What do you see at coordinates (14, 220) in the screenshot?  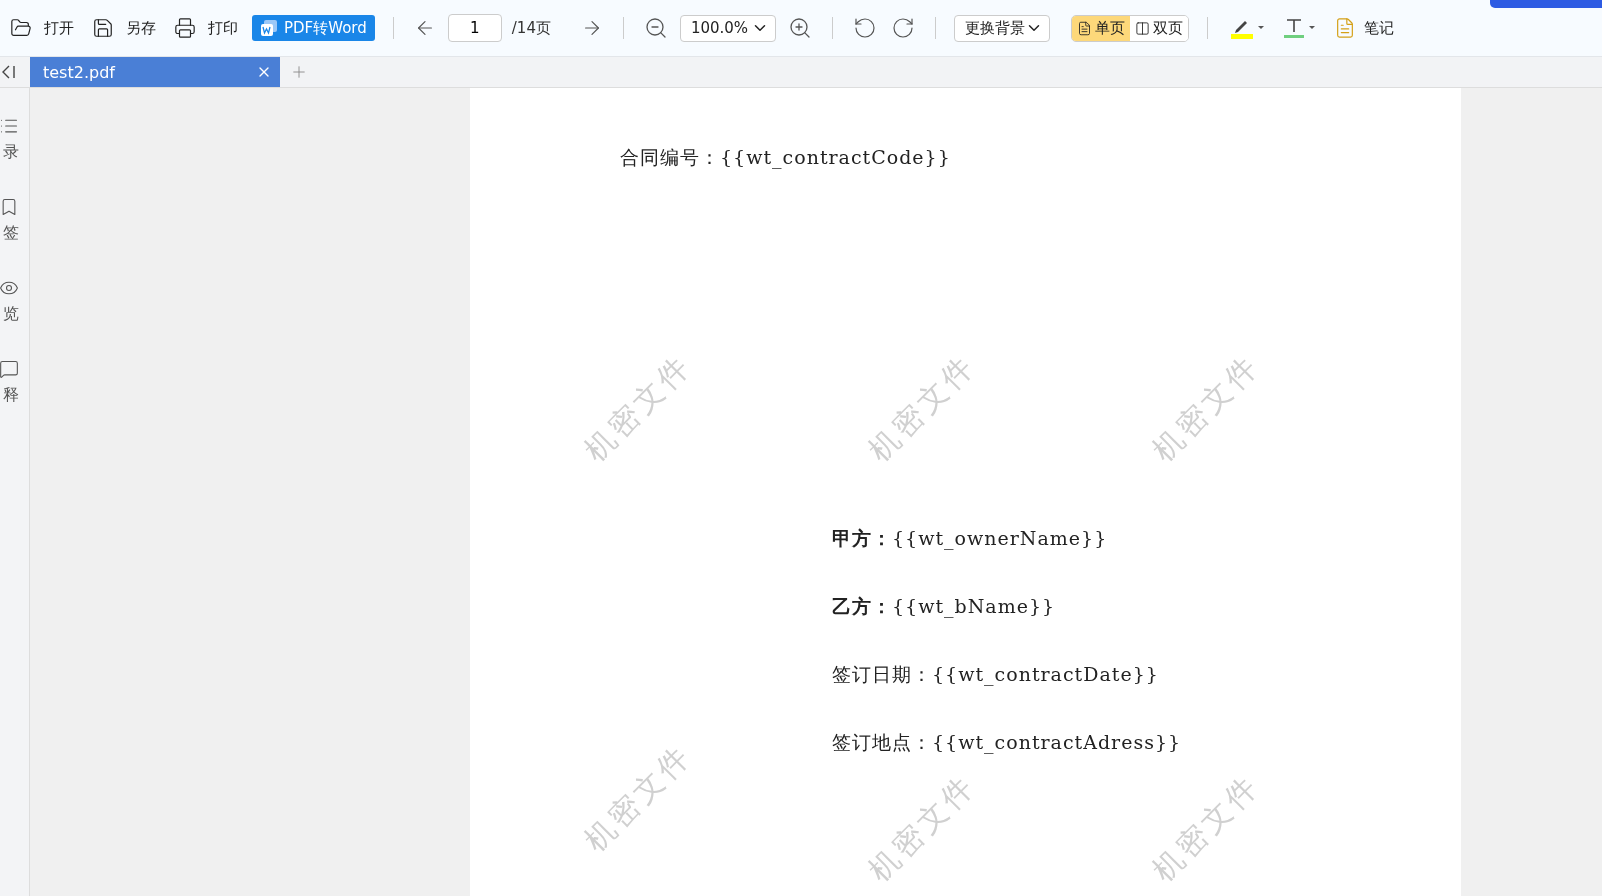 I see `sidebar-item: 签` at bounding box center [14, 220].